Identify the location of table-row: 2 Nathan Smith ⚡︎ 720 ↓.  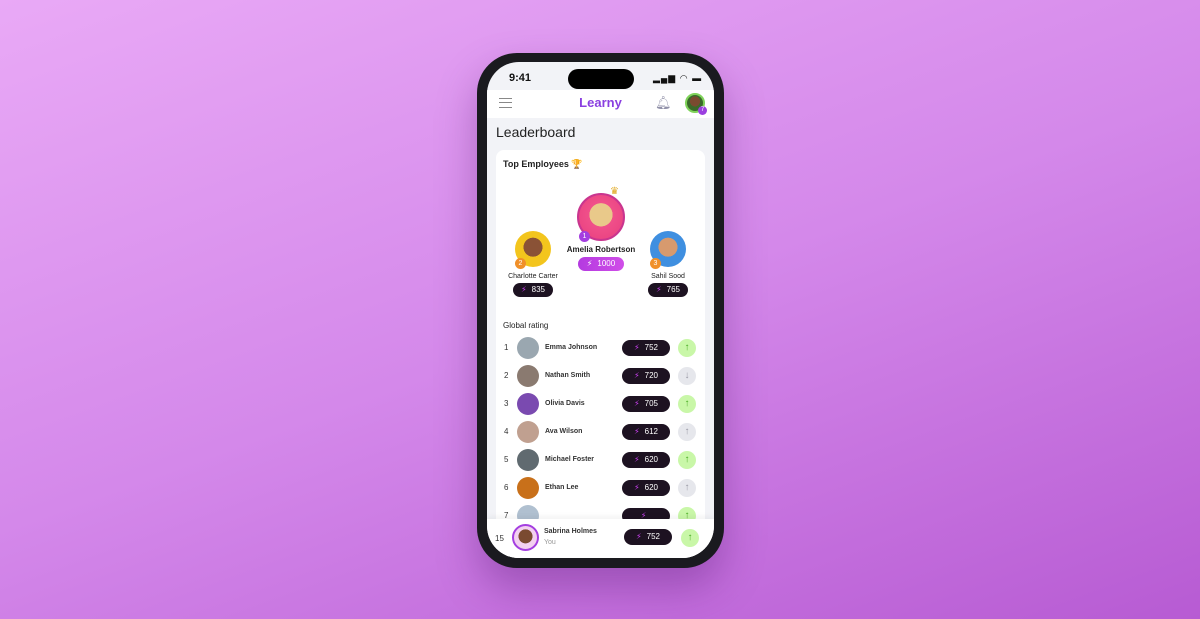
(601, 376).